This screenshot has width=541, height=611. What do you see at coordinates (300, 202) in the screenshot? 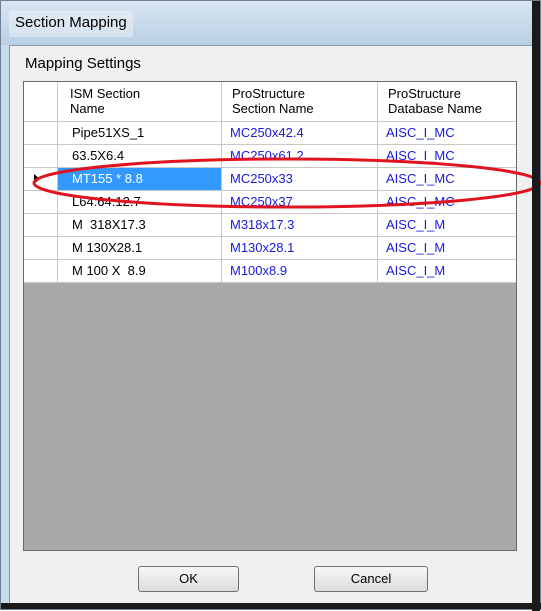
I see `prostructure-section-name-cell: MC250x37` at bounding box center [300, 202].